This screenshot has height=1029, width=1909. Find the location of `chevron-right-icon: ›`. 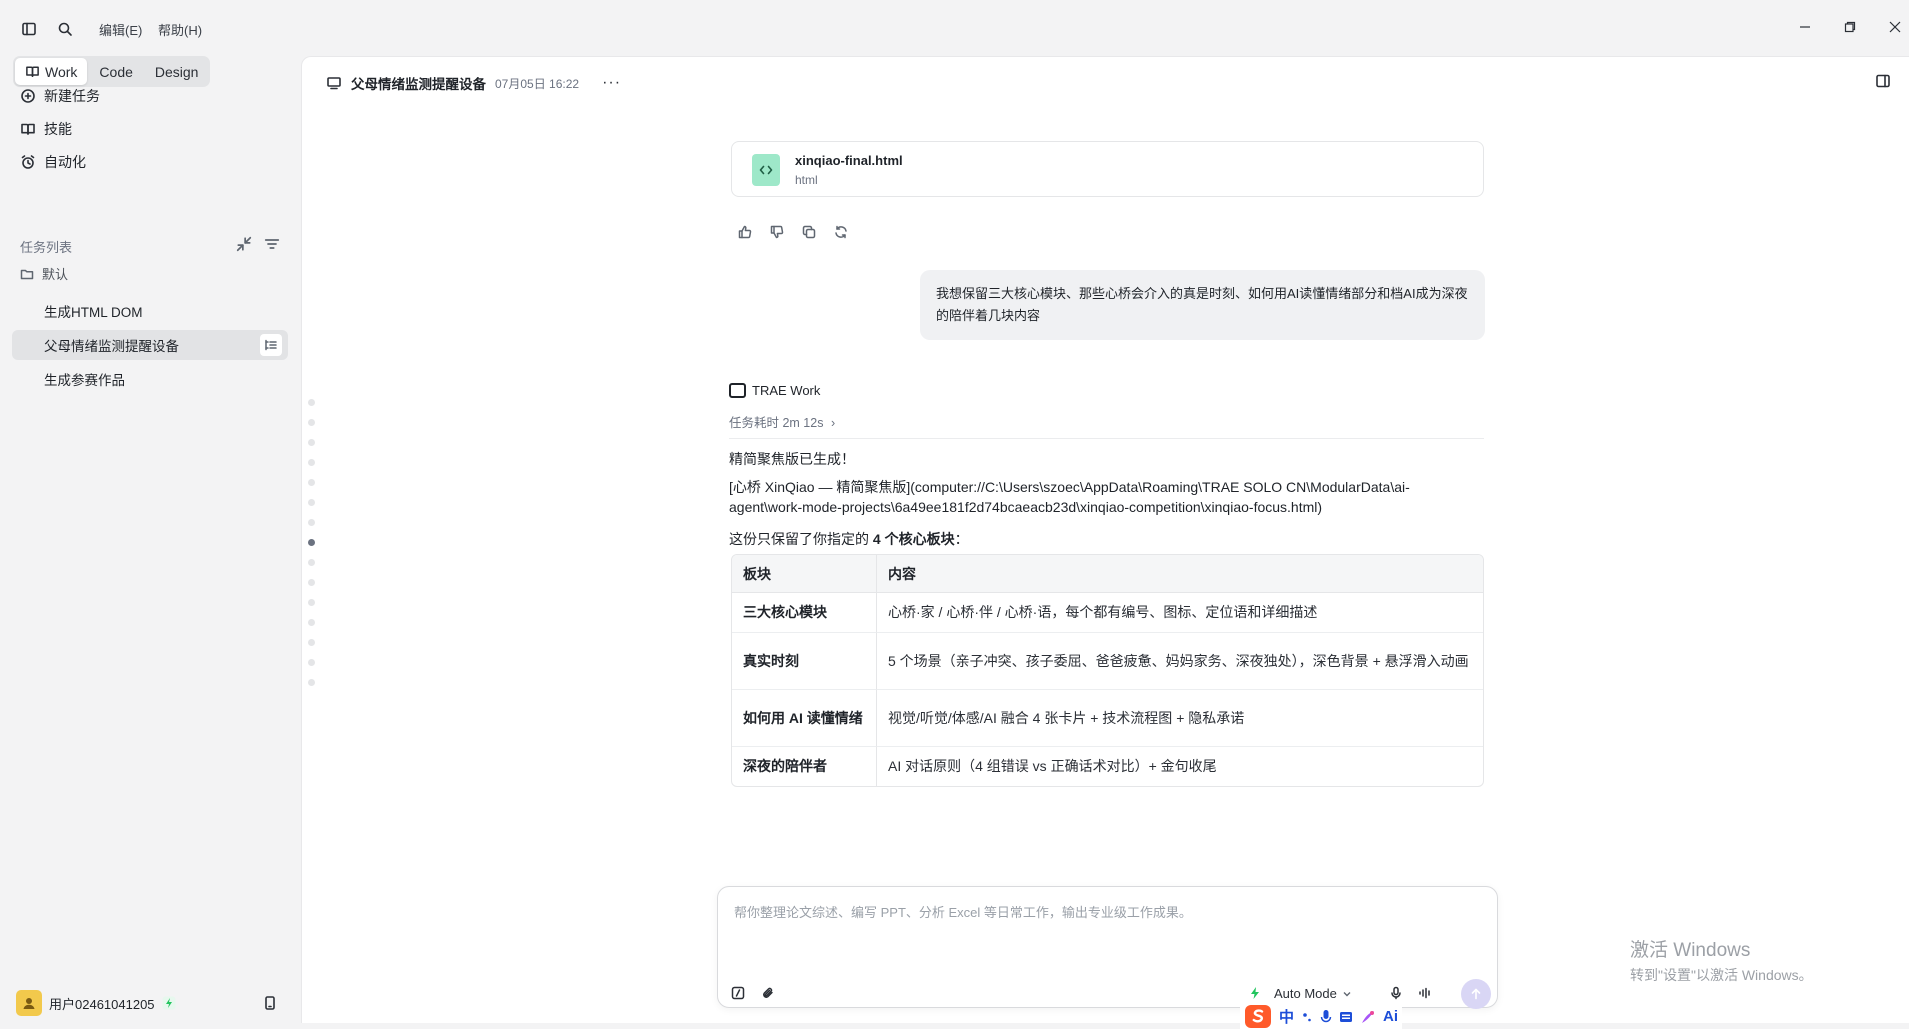

chevron-right-icon: › is located at coordinates (833, 423).